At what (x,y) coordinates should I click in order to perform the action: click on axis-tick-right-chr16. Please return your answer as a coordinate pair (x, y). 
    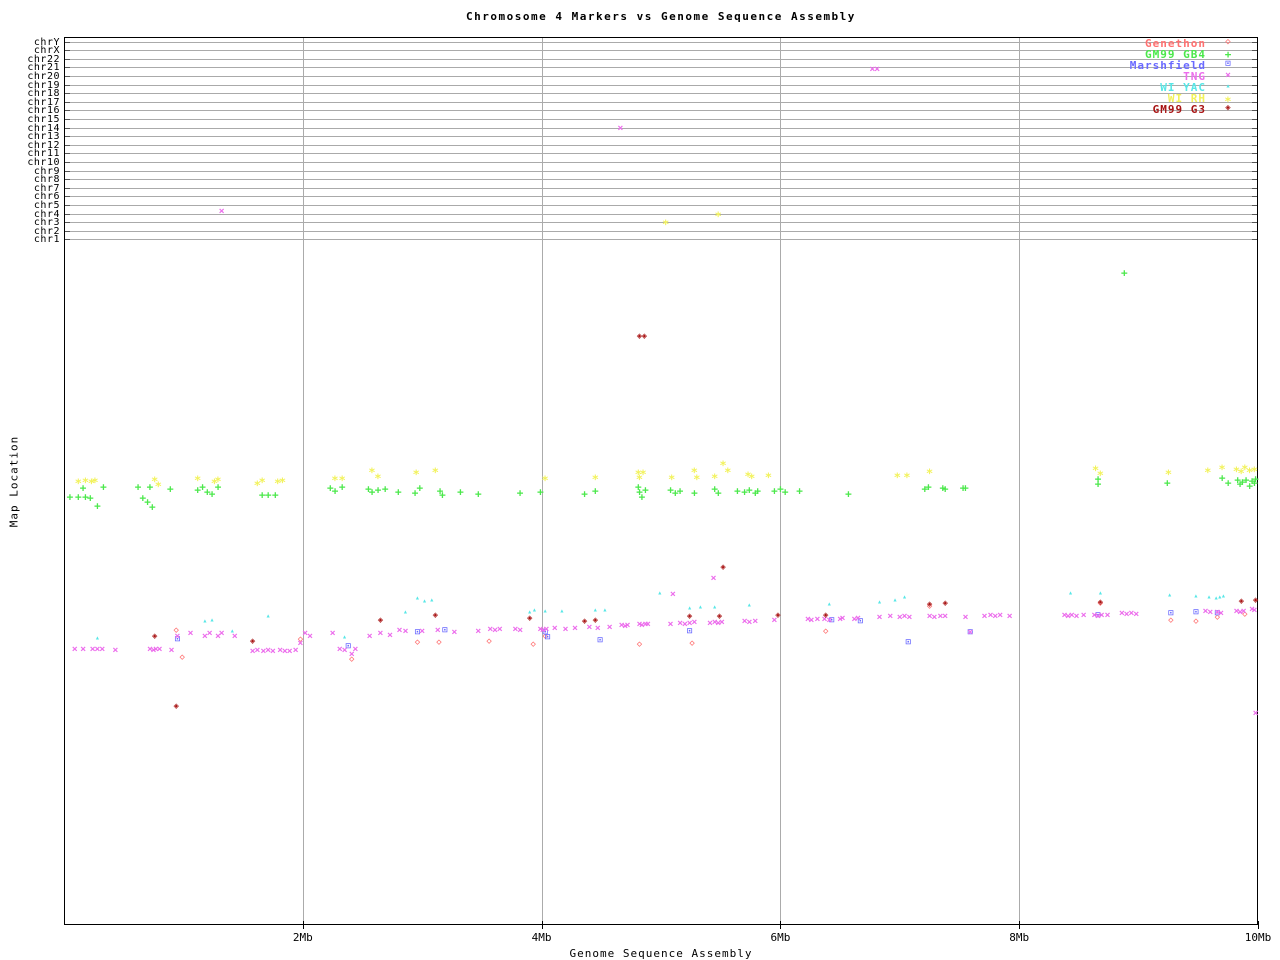
    Looking at the image, I should click on (1254, 111).